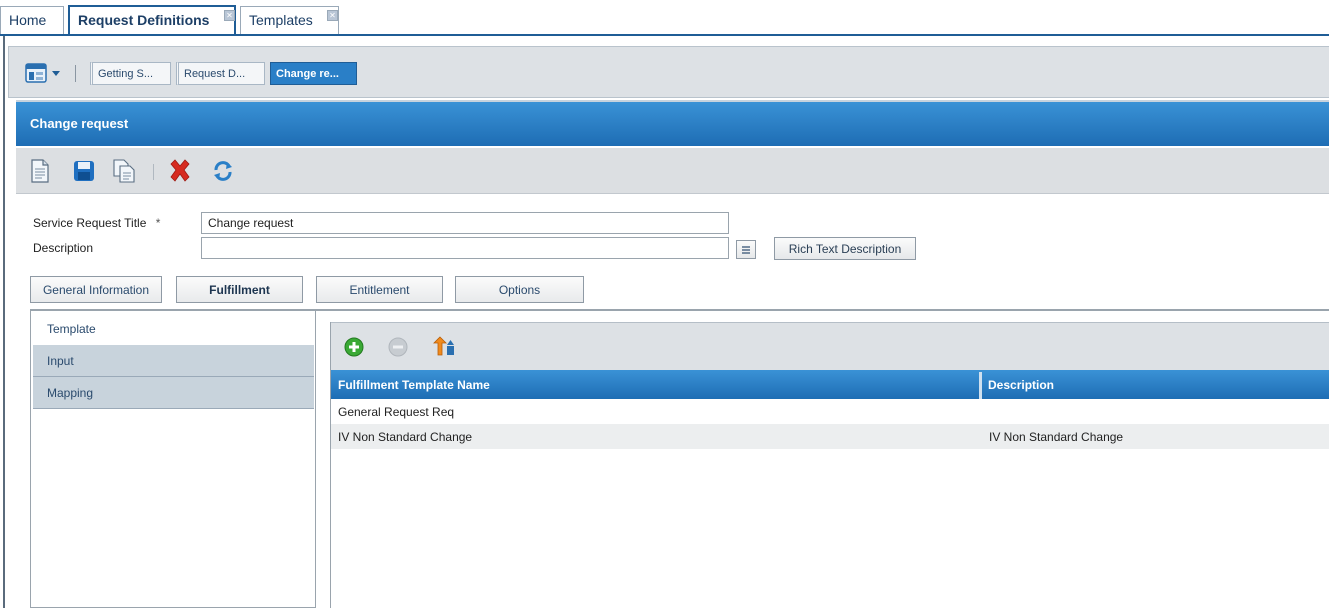  Describe the element at coordinates (444, 346) in the screenshot. I see `move-up-icon` at that location.